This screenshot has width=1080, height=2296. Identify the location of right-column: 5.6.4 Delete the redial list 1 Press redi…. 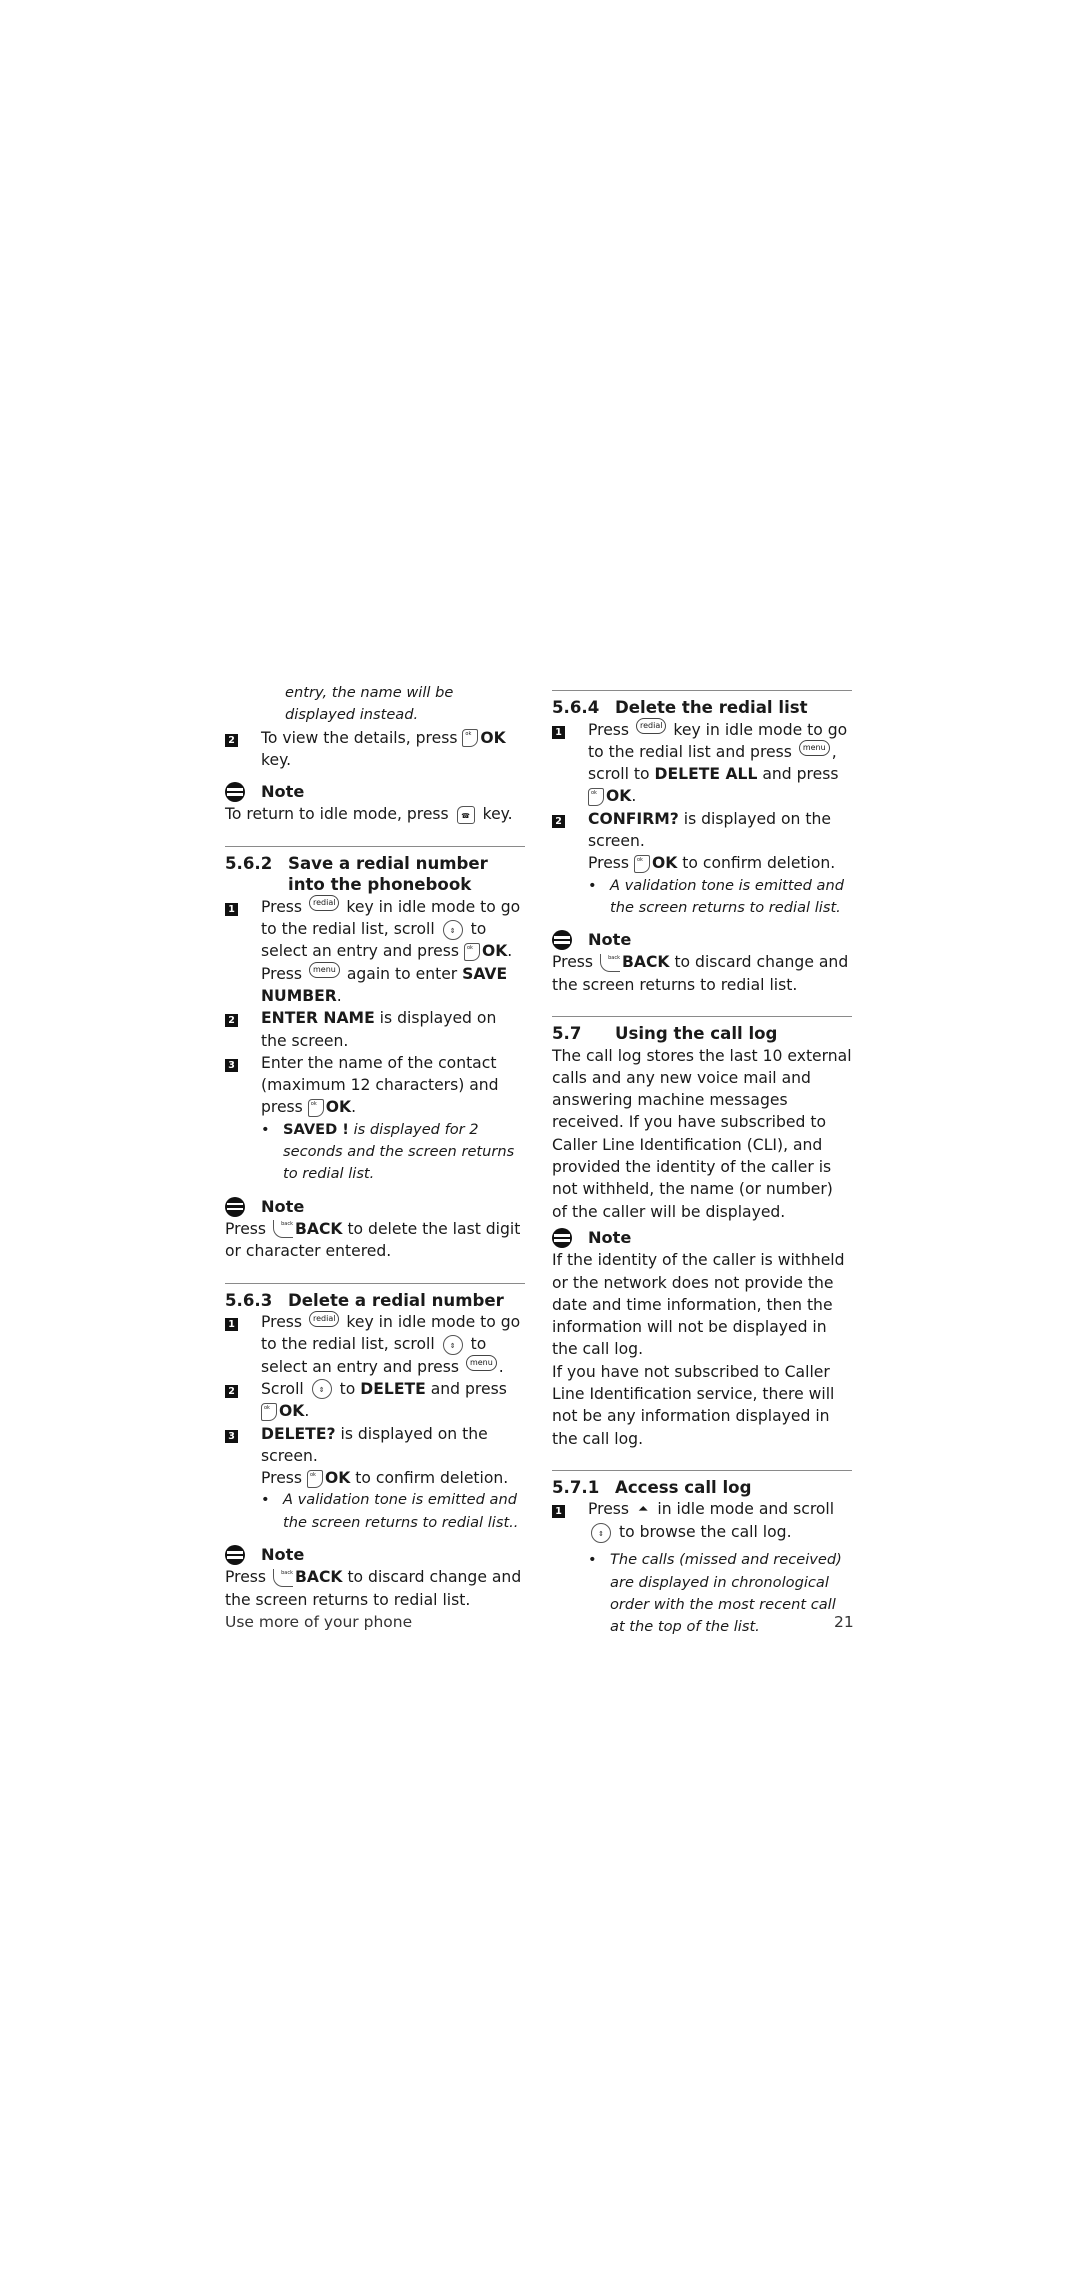
(702, 1164).